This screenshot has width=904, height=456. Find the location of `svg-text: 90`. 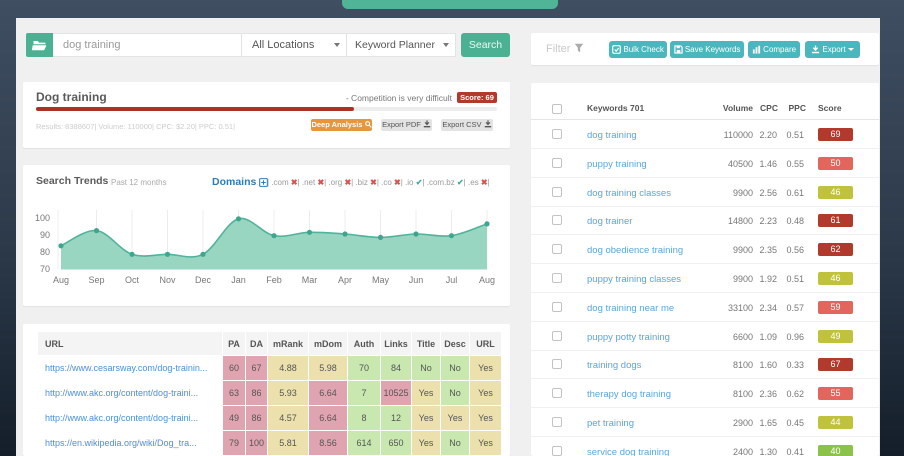

svg-text: 90 is located at coordinates (45, 235).